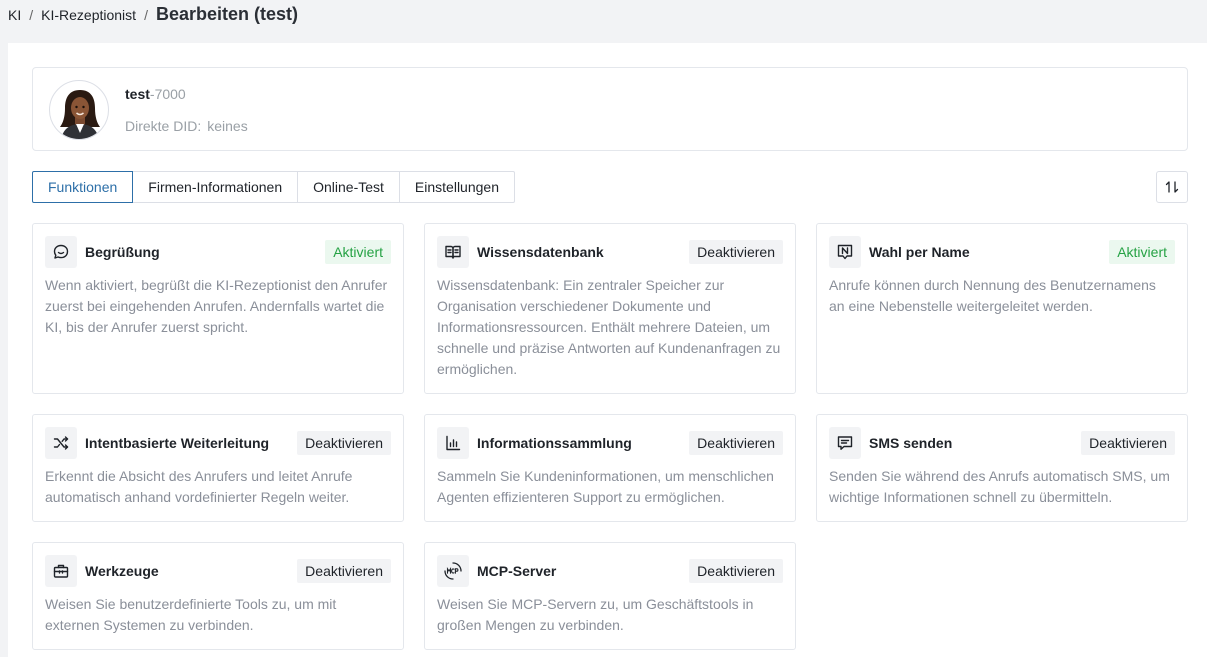  What do you see at coordinates (845, 252) in the screenshot?
I see `name-badge-icon` at bounding box center [845, 252].